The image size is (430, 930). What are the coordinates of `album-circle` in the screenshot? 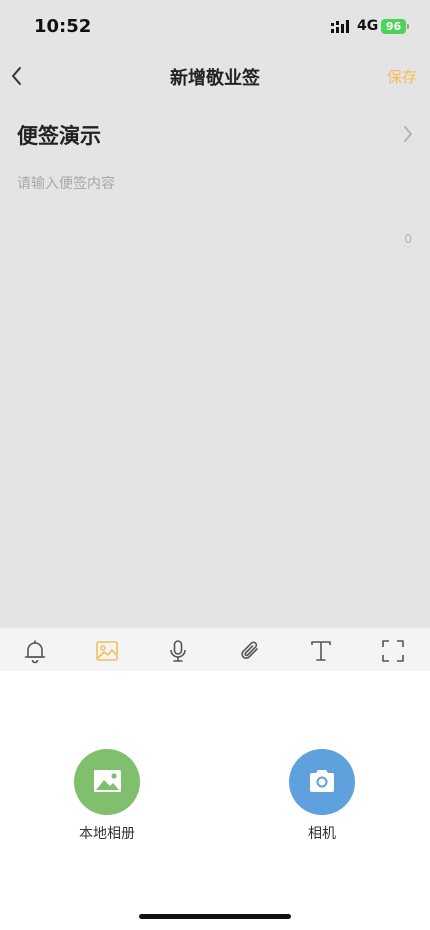 It's located at (107, 782).